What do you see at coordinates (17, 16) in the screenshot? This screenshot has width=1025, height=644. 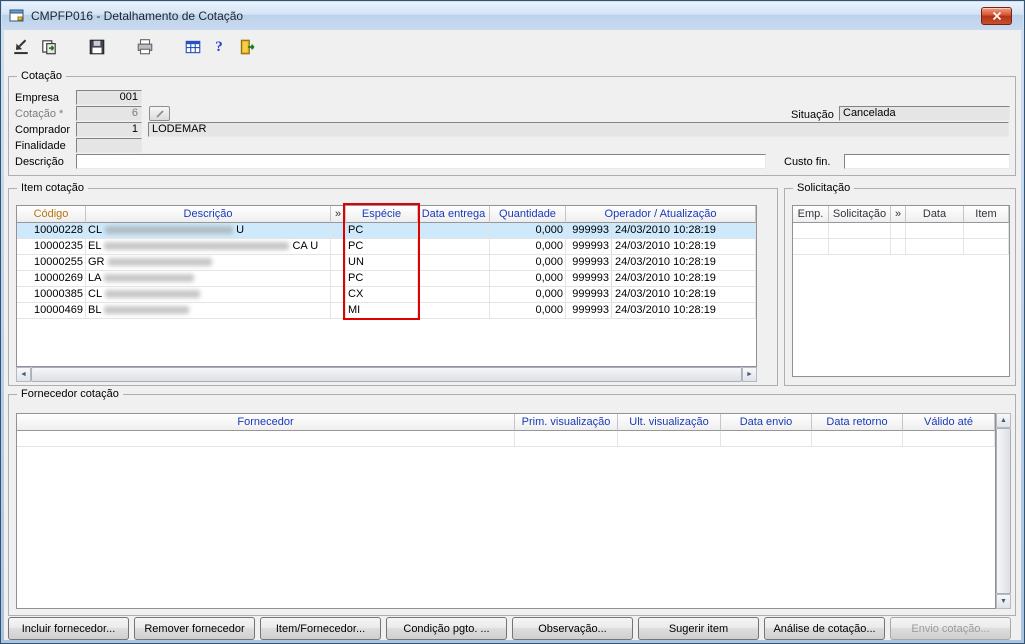 I see `app-icon` at bounding box center [17, 16].